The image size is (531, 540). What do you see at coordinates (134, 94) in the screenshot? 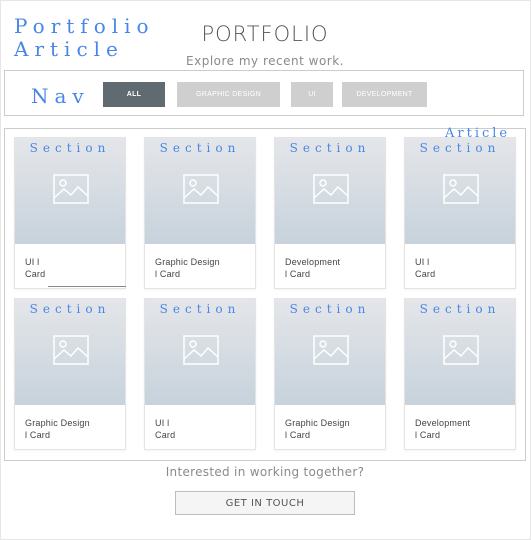
I see `filter-all-button: ALL` at bounding box center [134, 94].